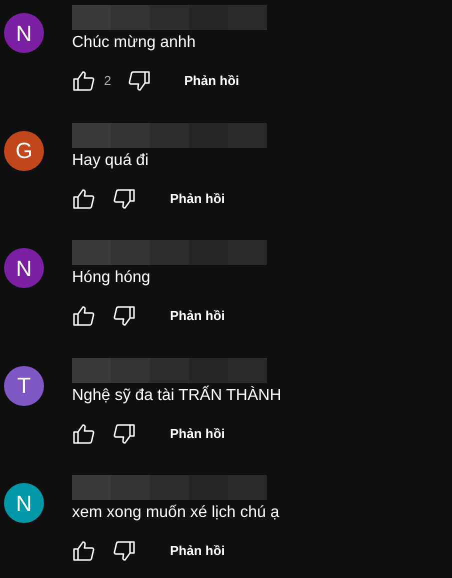 This screenshot has width=452, height=578. What do you see at coordinates (112, 278) in the screenshot?
I see `comment-text: Hóng hóng` at bounding box center [112, 278].